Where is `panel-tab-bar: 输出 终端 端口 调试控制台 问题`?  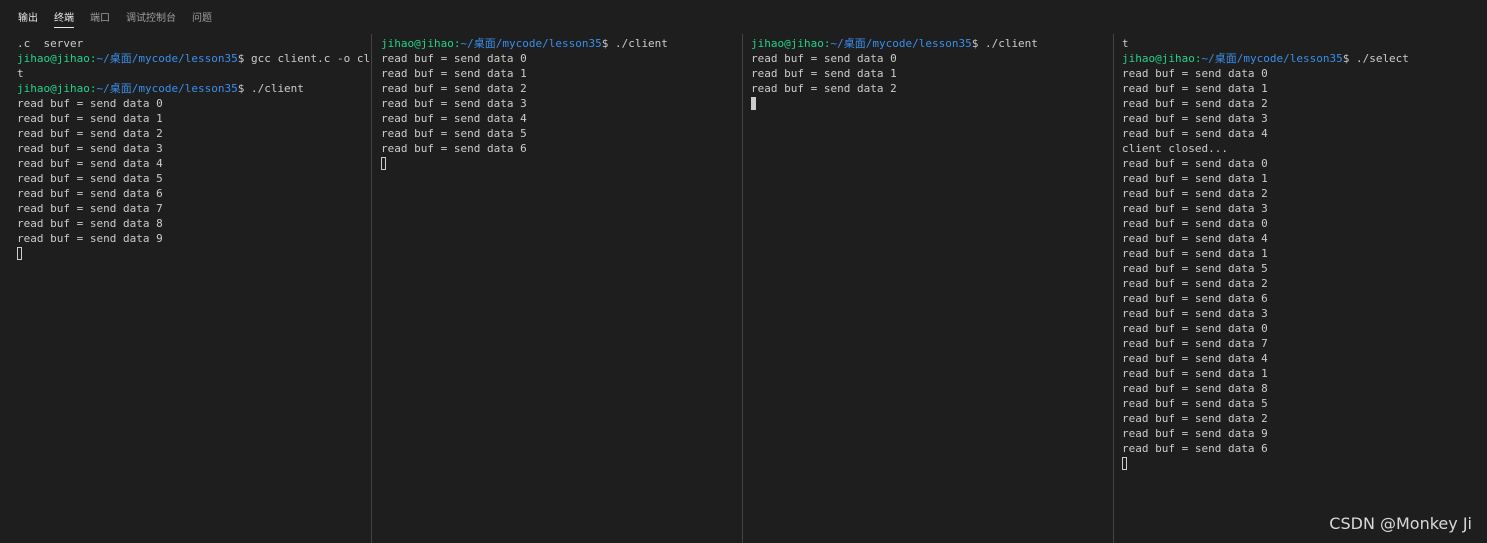
panel-tab-bar: 输出 终端 端口 调试控制台 问题 is located at coordinates (743, 16).